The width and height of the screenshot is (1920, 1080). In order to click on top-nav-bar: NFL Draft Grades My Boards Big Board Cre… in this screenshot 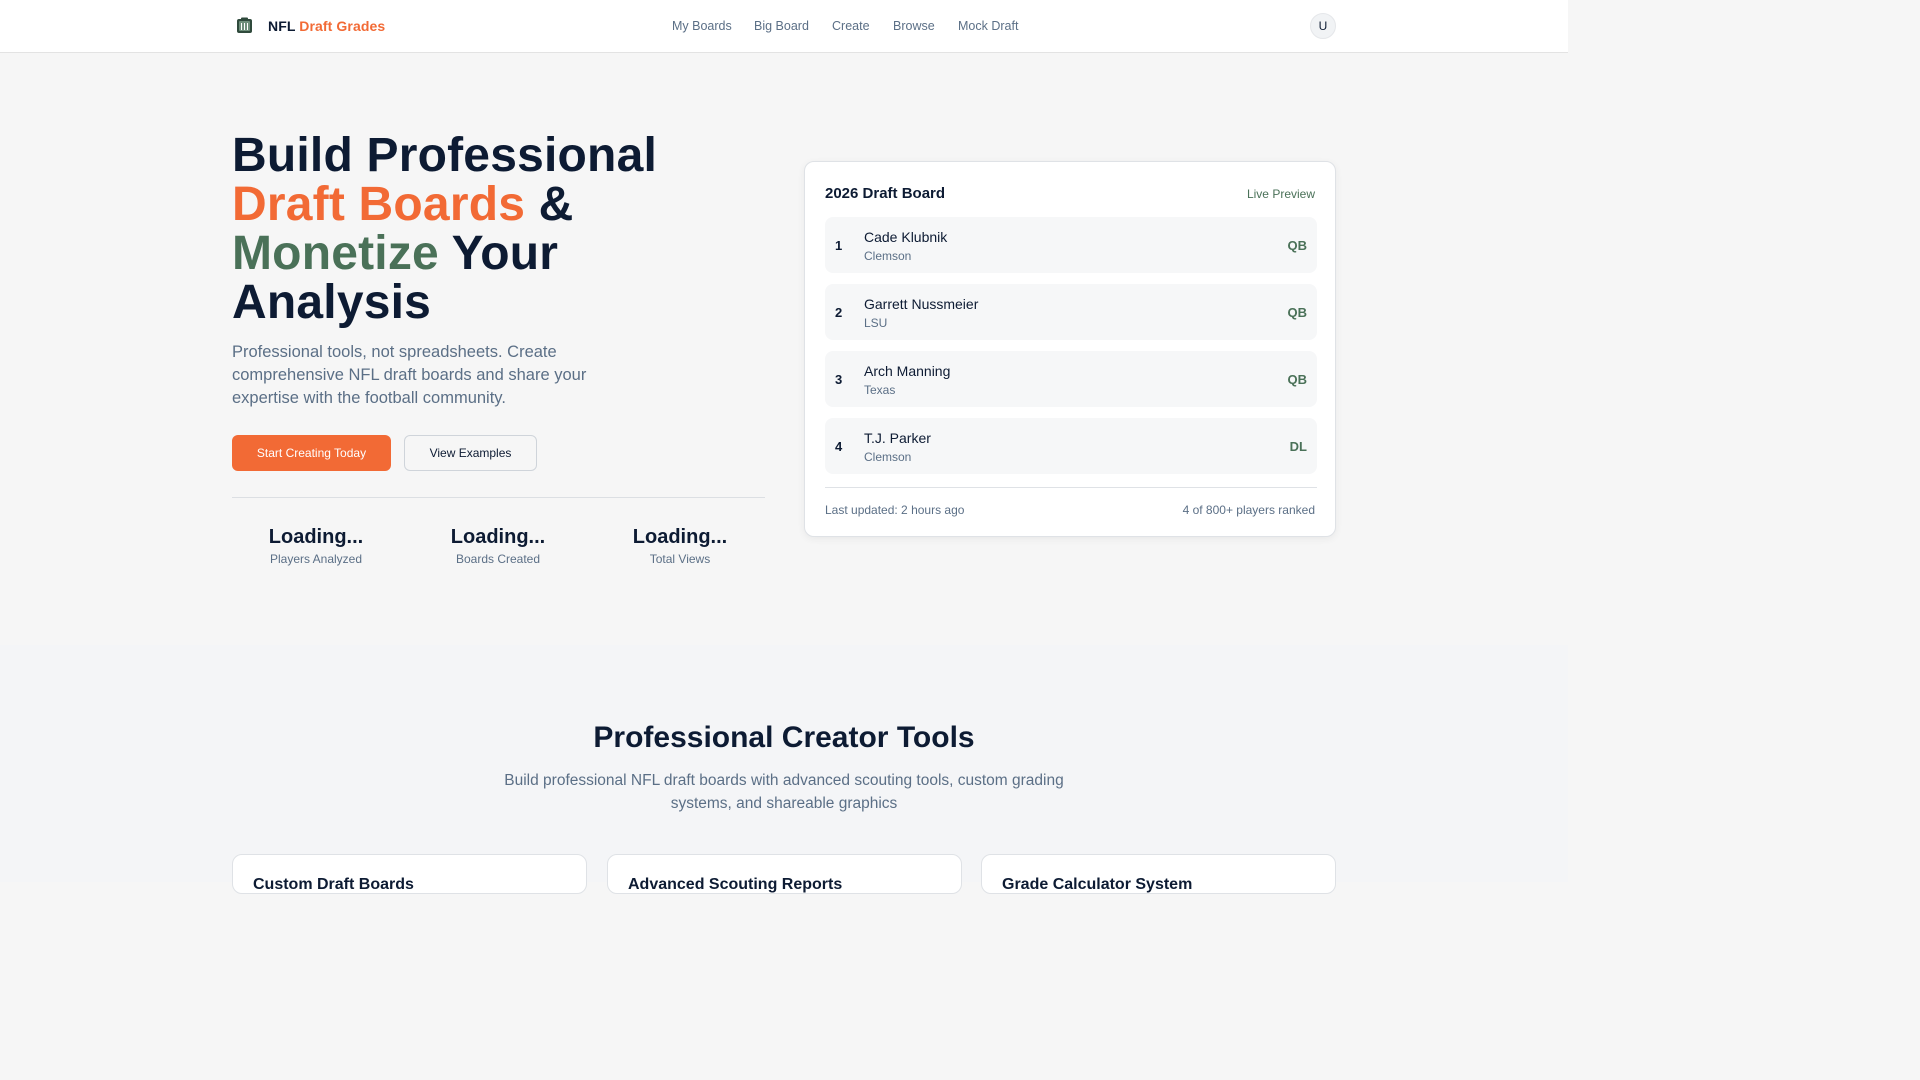, I will do `click(784, 26)`.